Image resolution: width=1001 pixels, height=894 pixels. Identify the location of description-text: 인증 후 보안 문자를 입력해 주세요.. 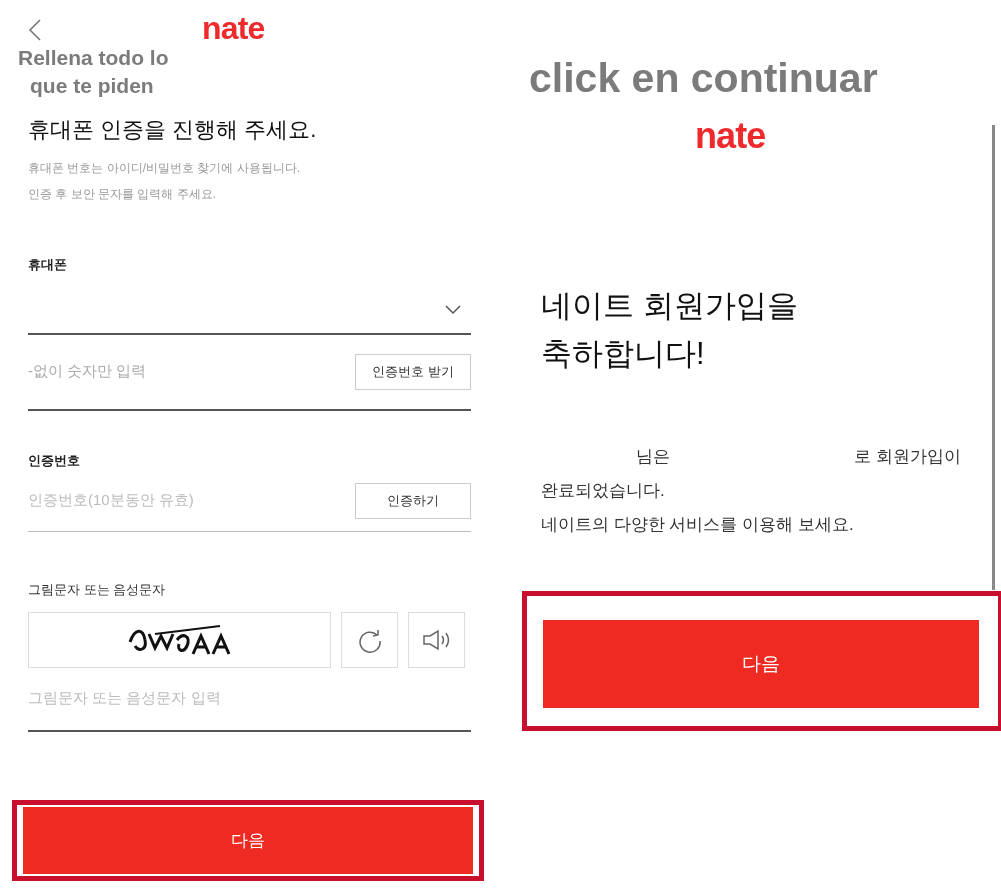
(122, 194).